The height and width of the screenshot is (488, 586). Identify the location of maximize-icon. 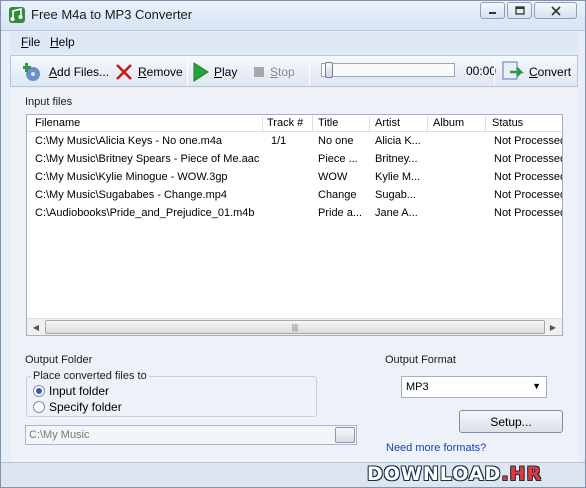
(519, 10).